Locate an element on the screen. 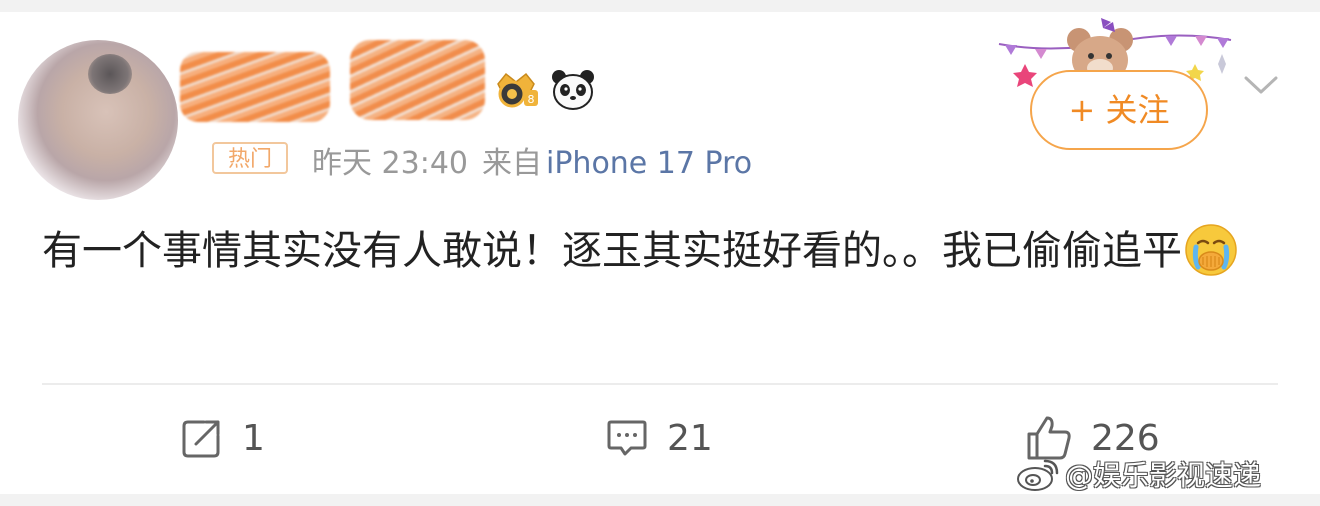  watermark: @娱乐影视速递 is located at coordinates (1138, 474).